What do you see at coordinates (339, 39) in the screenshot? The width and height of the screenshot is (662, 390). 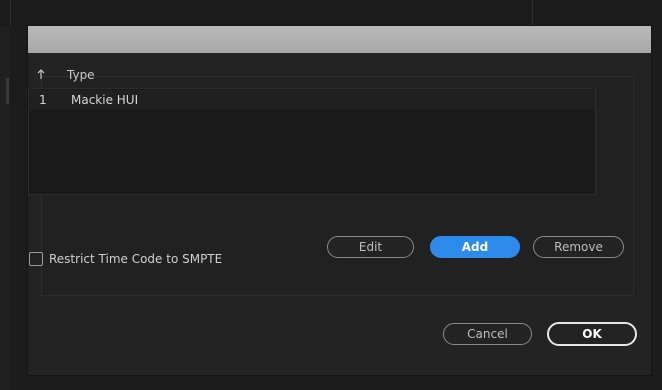 I see `dialog-titlebar` at bounding box center [339, 39].